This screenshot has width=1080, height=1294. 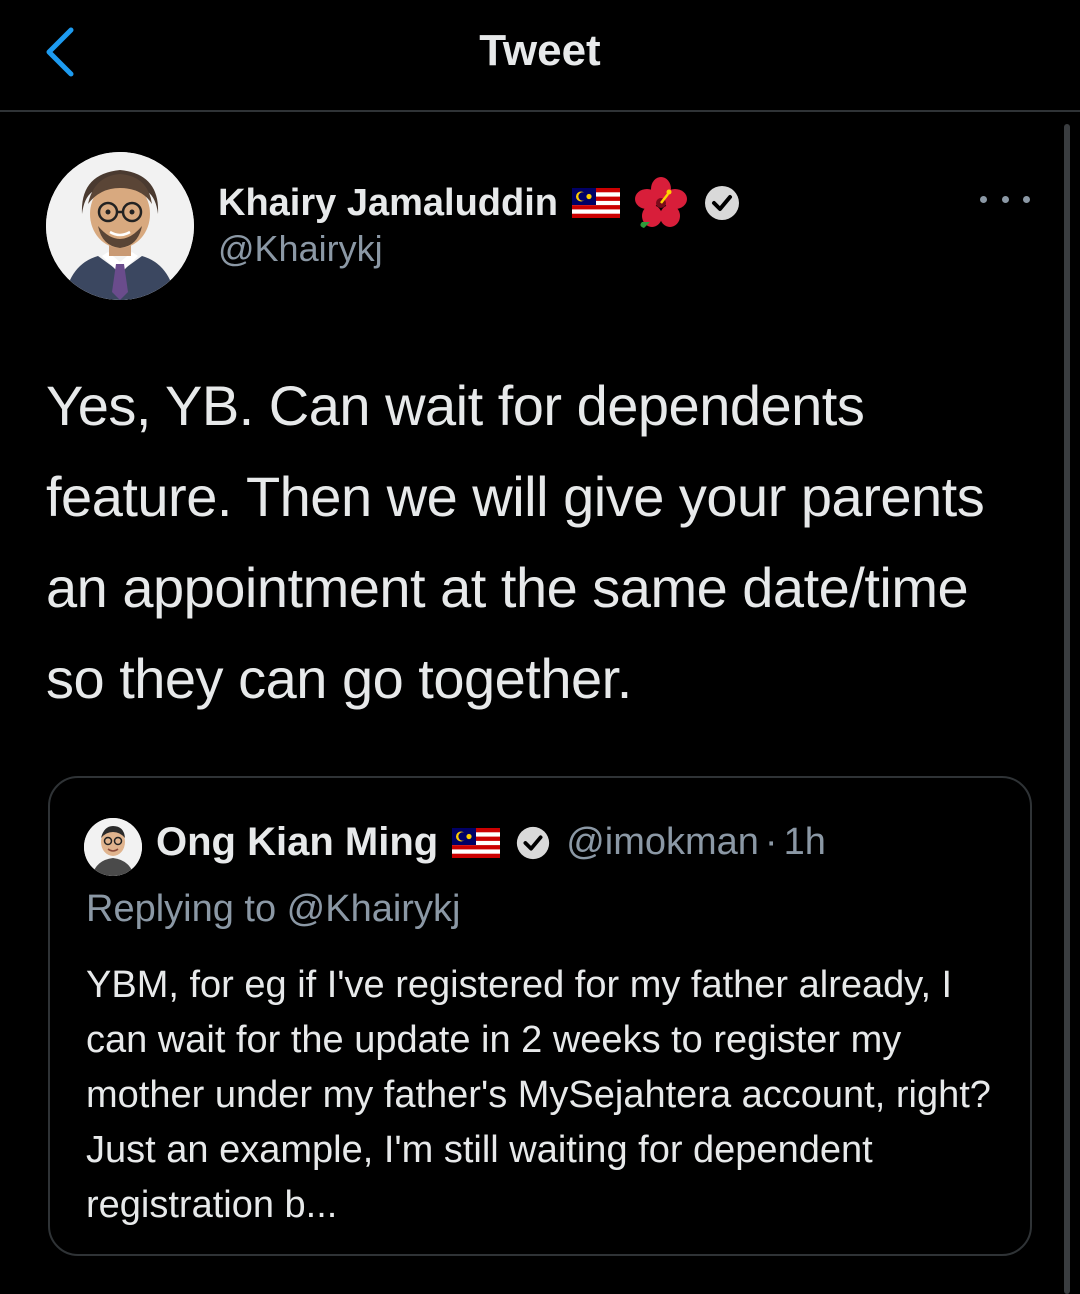 What do you see at coordinates (273, 909) in the screenshot?
I see `replying-to-text: Replying to @Khairykj` at bounding box center [273, 909].